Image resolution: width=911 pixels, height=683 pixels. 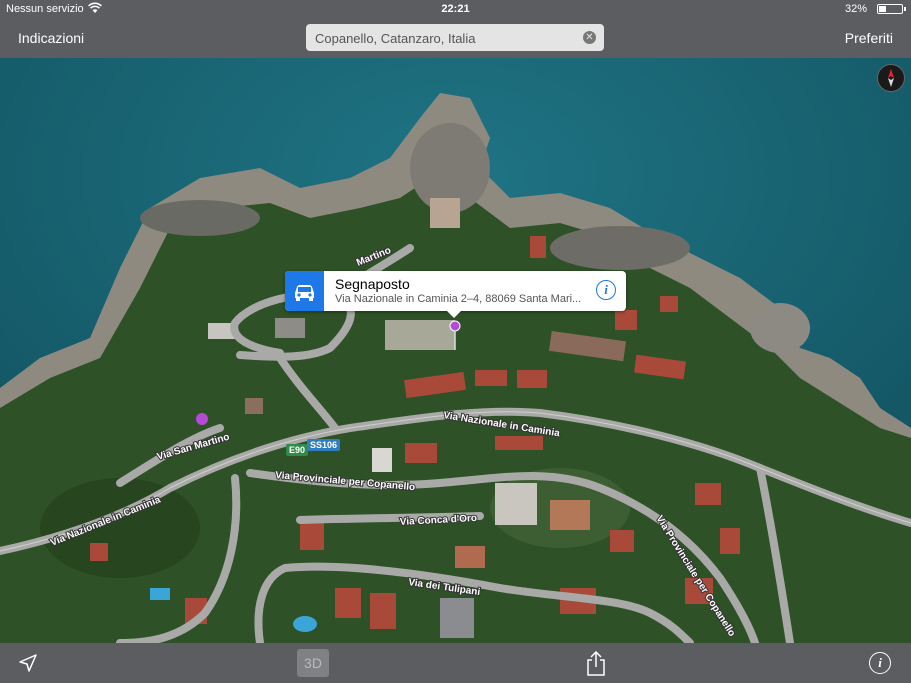 I want to click on poi-icon, so click(x=202, y=419).